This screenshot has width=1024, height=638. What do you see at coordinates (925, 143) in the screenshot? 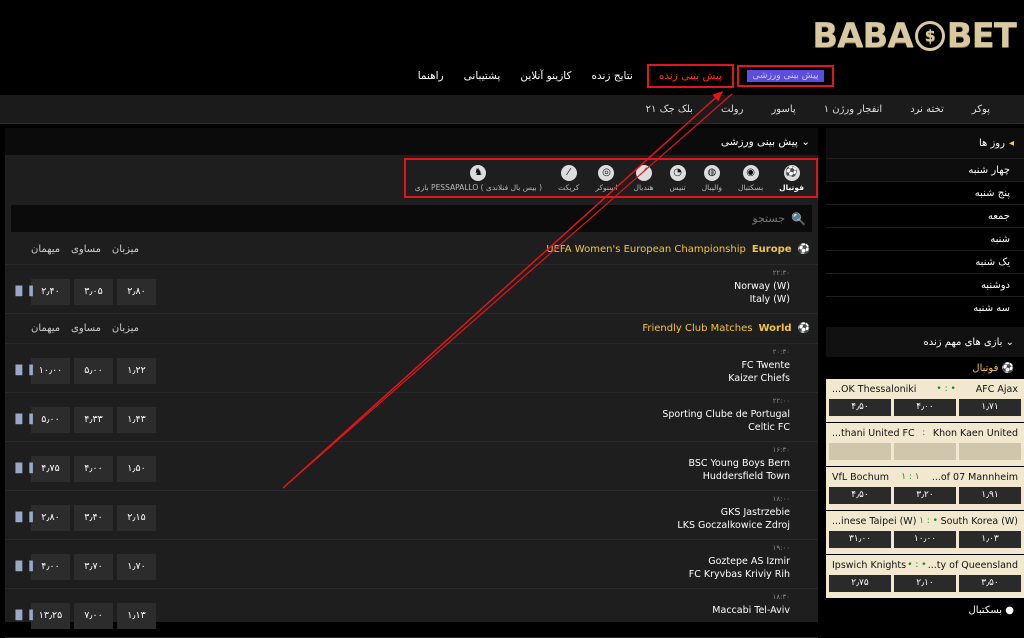
I see `days-header: ◂ روز ها` at bounding box center [925, 143].